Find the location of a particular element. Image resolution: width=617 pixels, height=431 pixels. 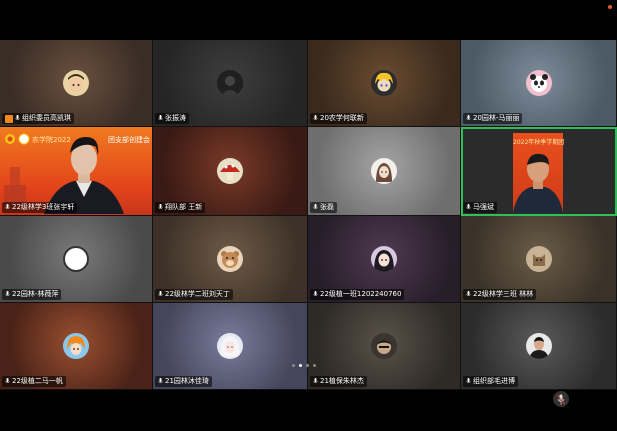

cartoon-bear-avatar is located at coordinates (230, 259).